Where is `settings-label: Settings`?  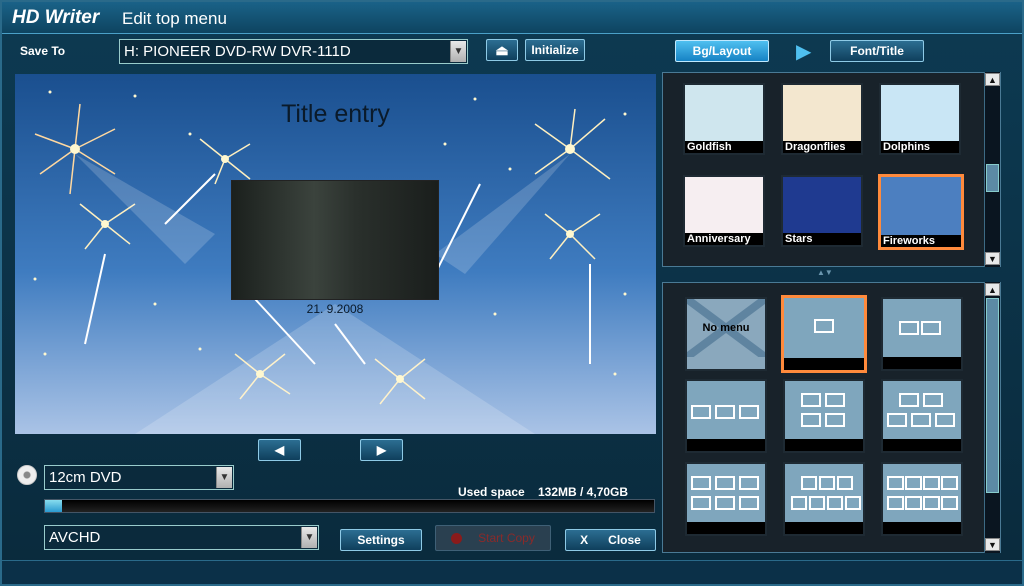
settings-label: Settings is located at coordinates (381, 540).